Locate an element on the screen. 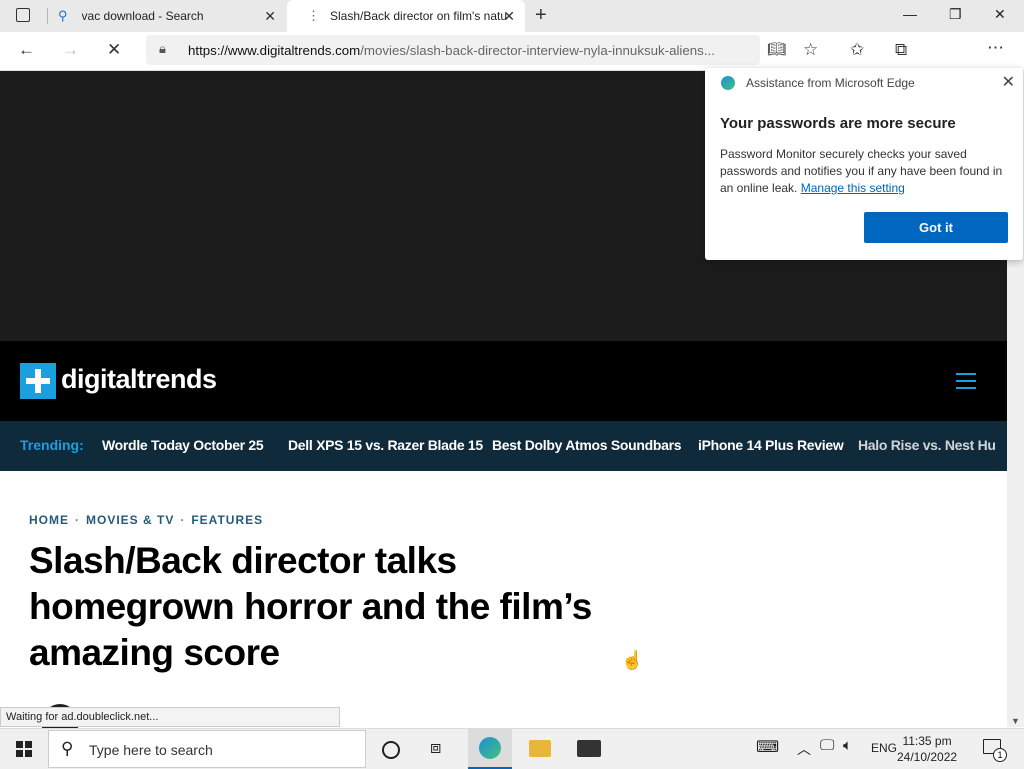  hand-cursor-icon: ☝ is located at coordinates (632, 660).